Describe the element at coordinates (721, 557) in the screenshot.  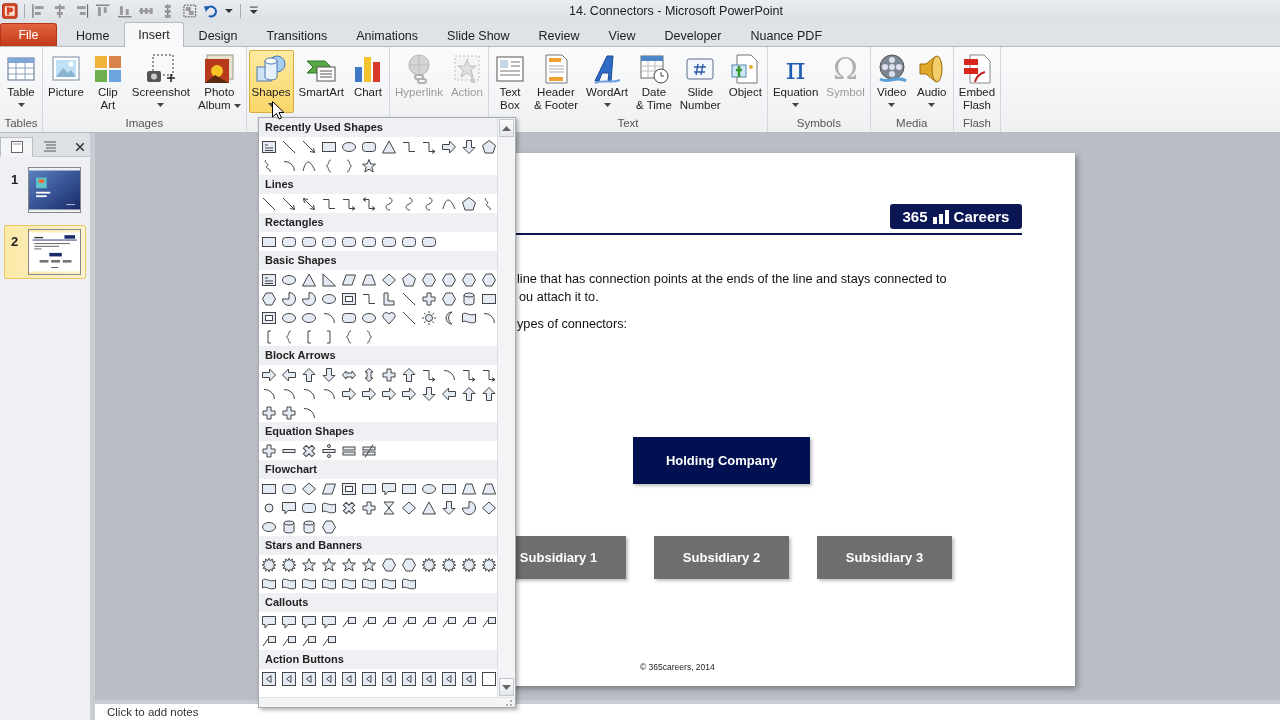
I see `org-chart-node: Subsidiary 2` at that location.